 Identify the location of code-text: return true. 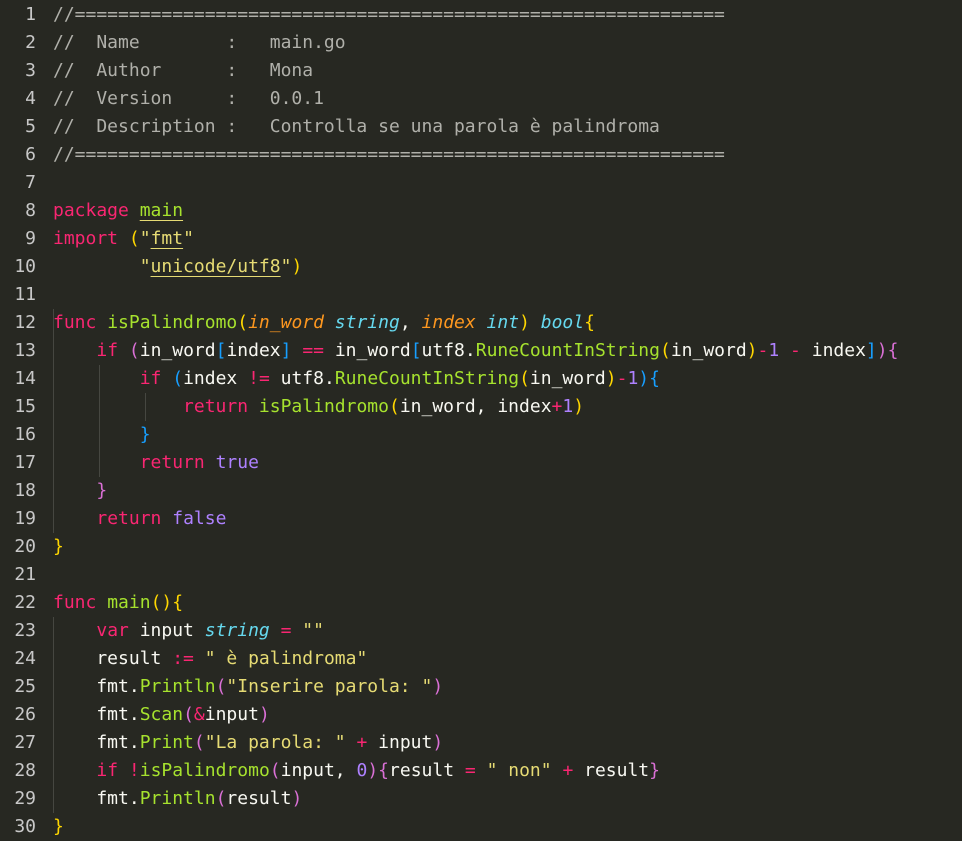
(156, 463).